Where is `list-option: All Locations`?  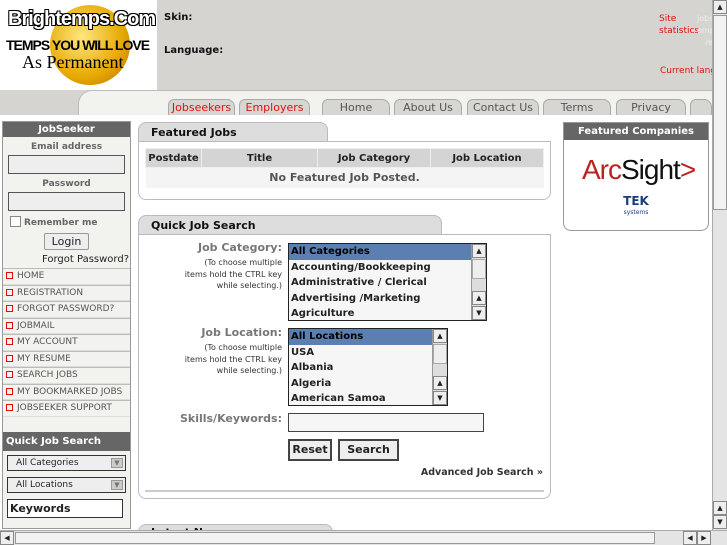 list-option: All Locations is located at coordinates (368, 337).